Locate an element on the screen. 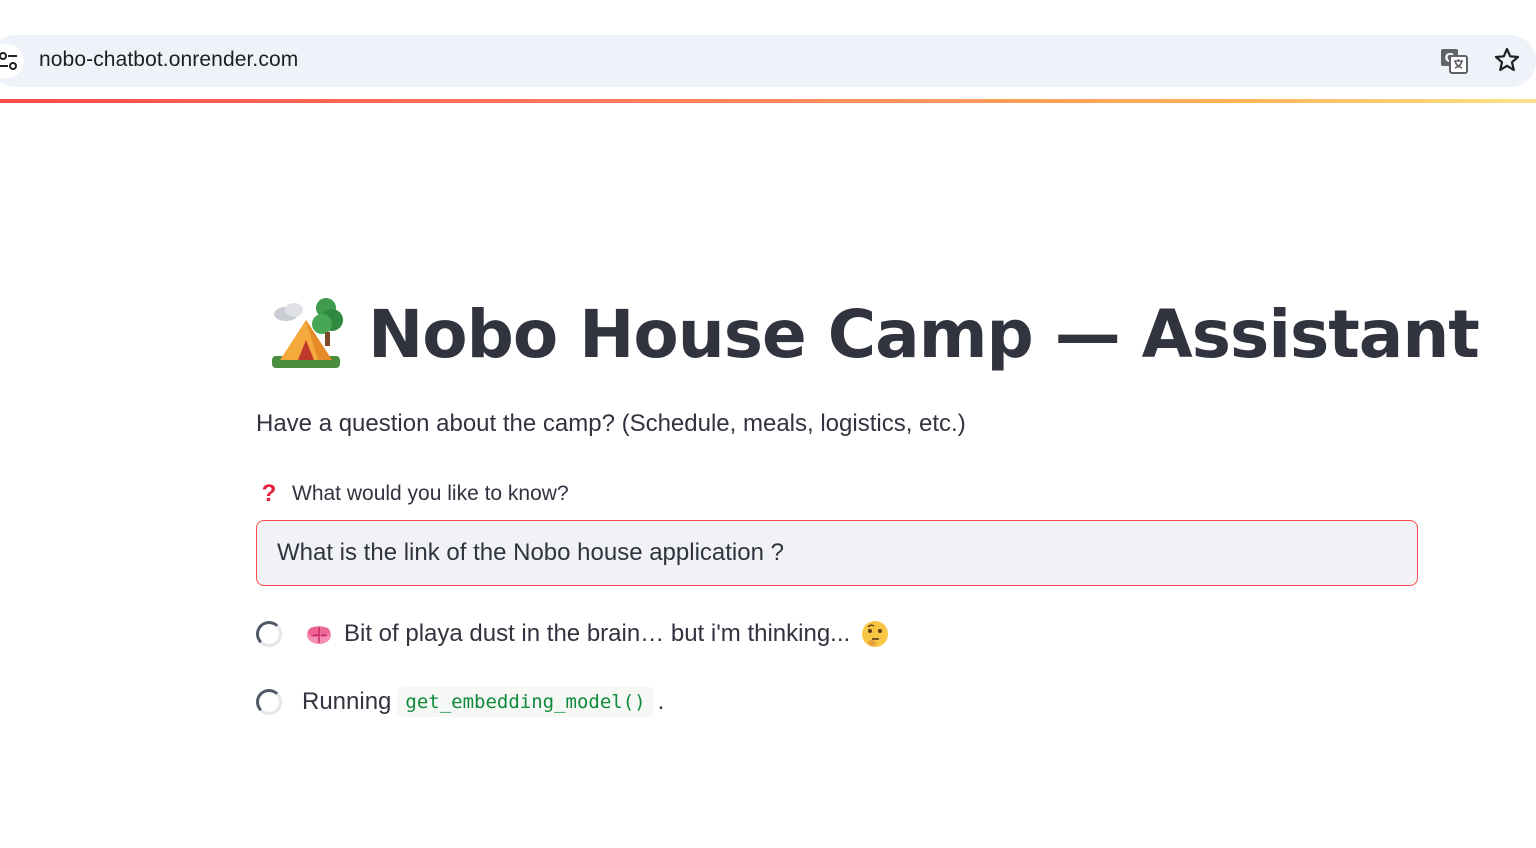  bookmark-star-icon is located at coordinates (1507, 60).